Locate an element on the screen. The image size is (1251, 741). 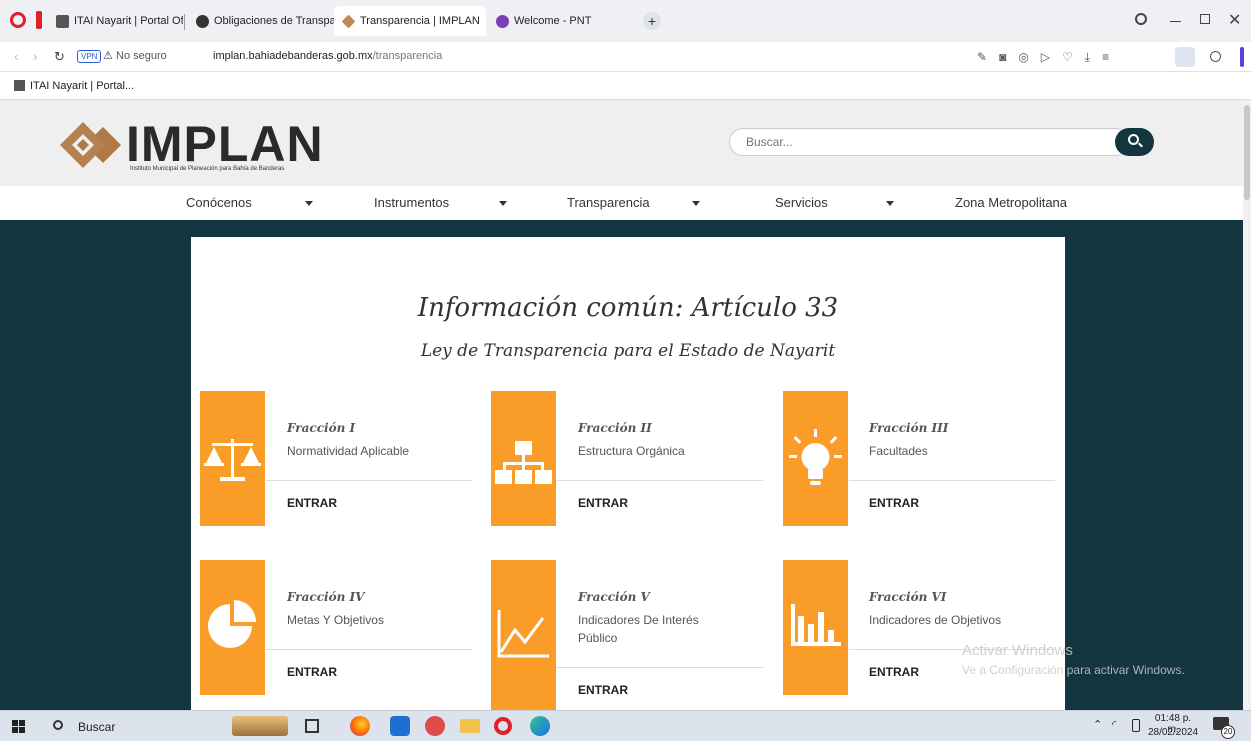
heart-icon: ♡ is located at coordinates (1067, 57).